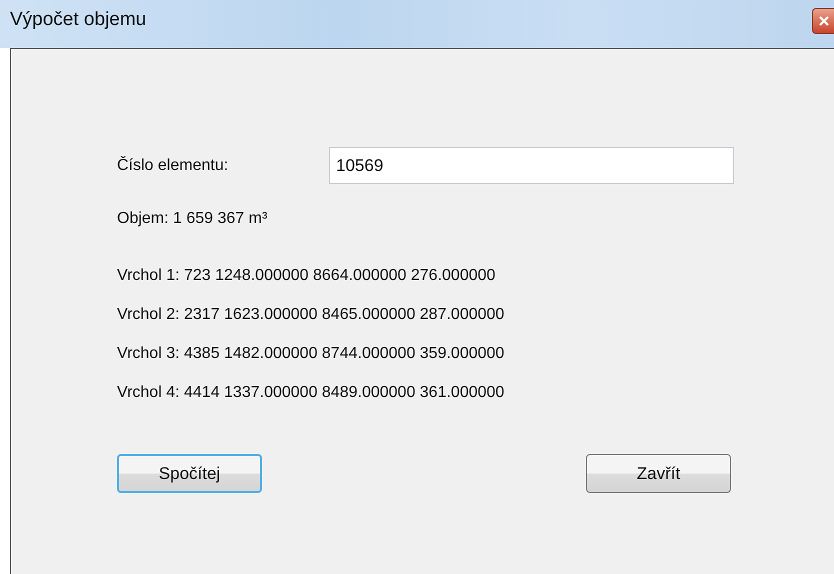 Image resolution: width=834 pixels, height=574 pixels. What do you see at coordinates (310, 354) in the screenshot?
I see `vertex-text: Vrchol 3: 4385 1482.000000 8744.000000 359.000000` at bounding box center [310, 354].